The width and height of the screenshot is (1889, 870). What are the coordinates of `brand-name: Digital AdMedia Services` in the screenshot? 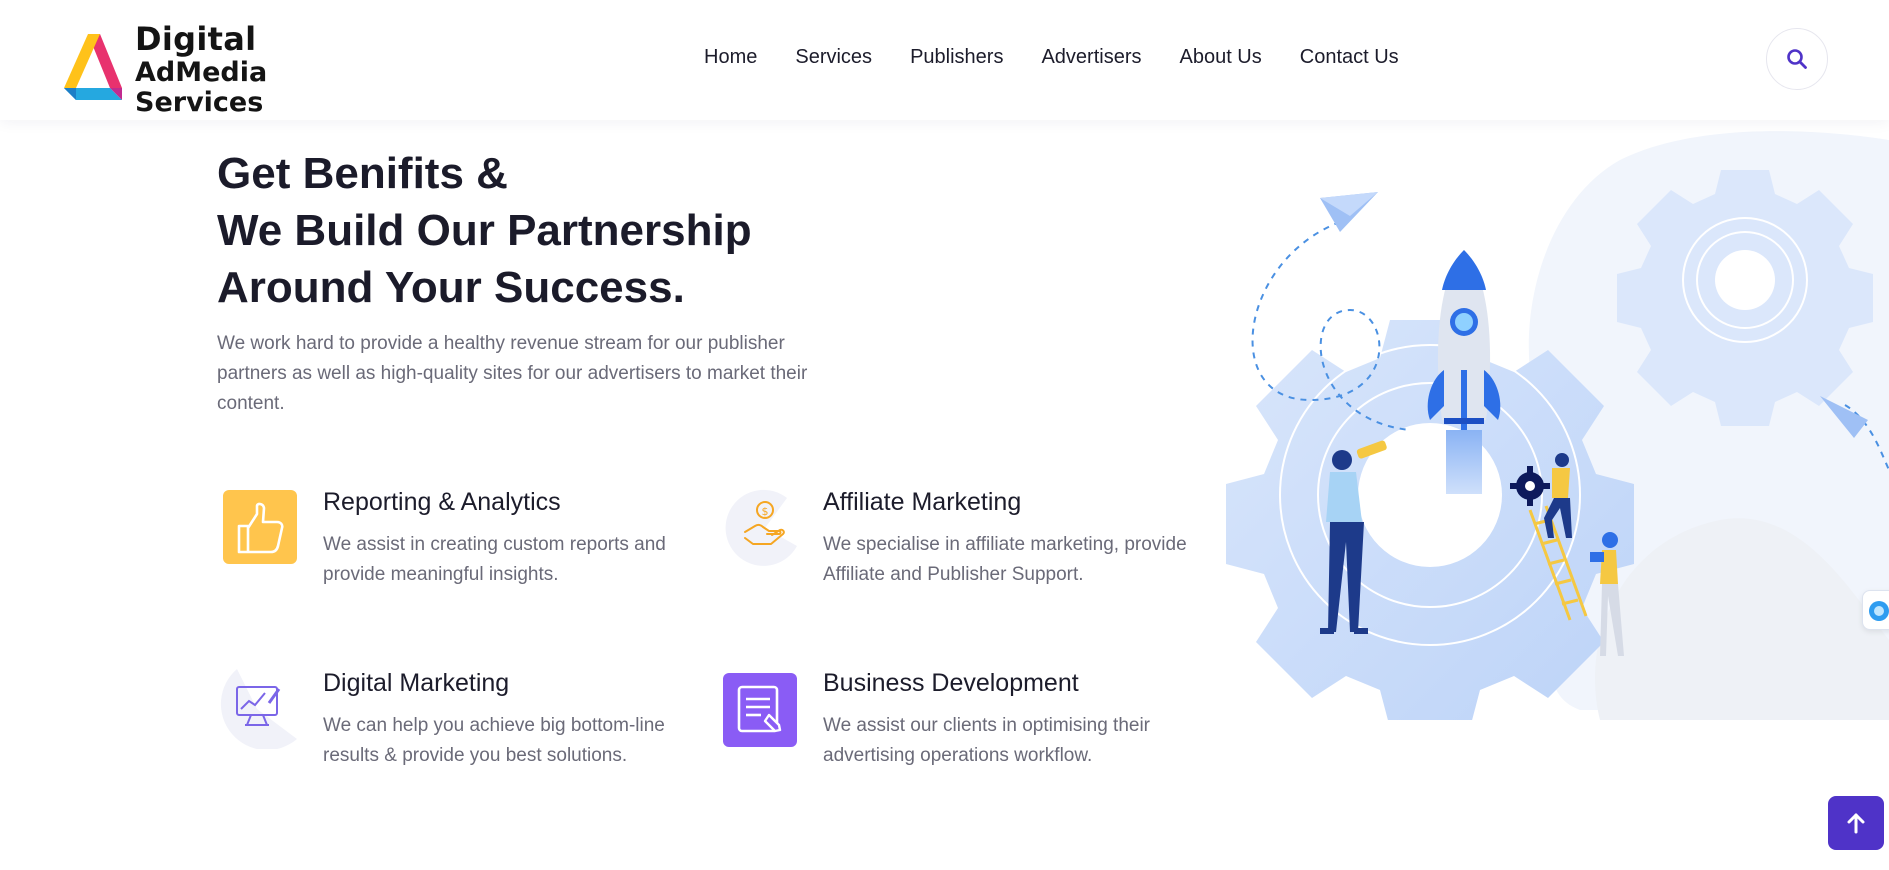 It's located at (257, 70).